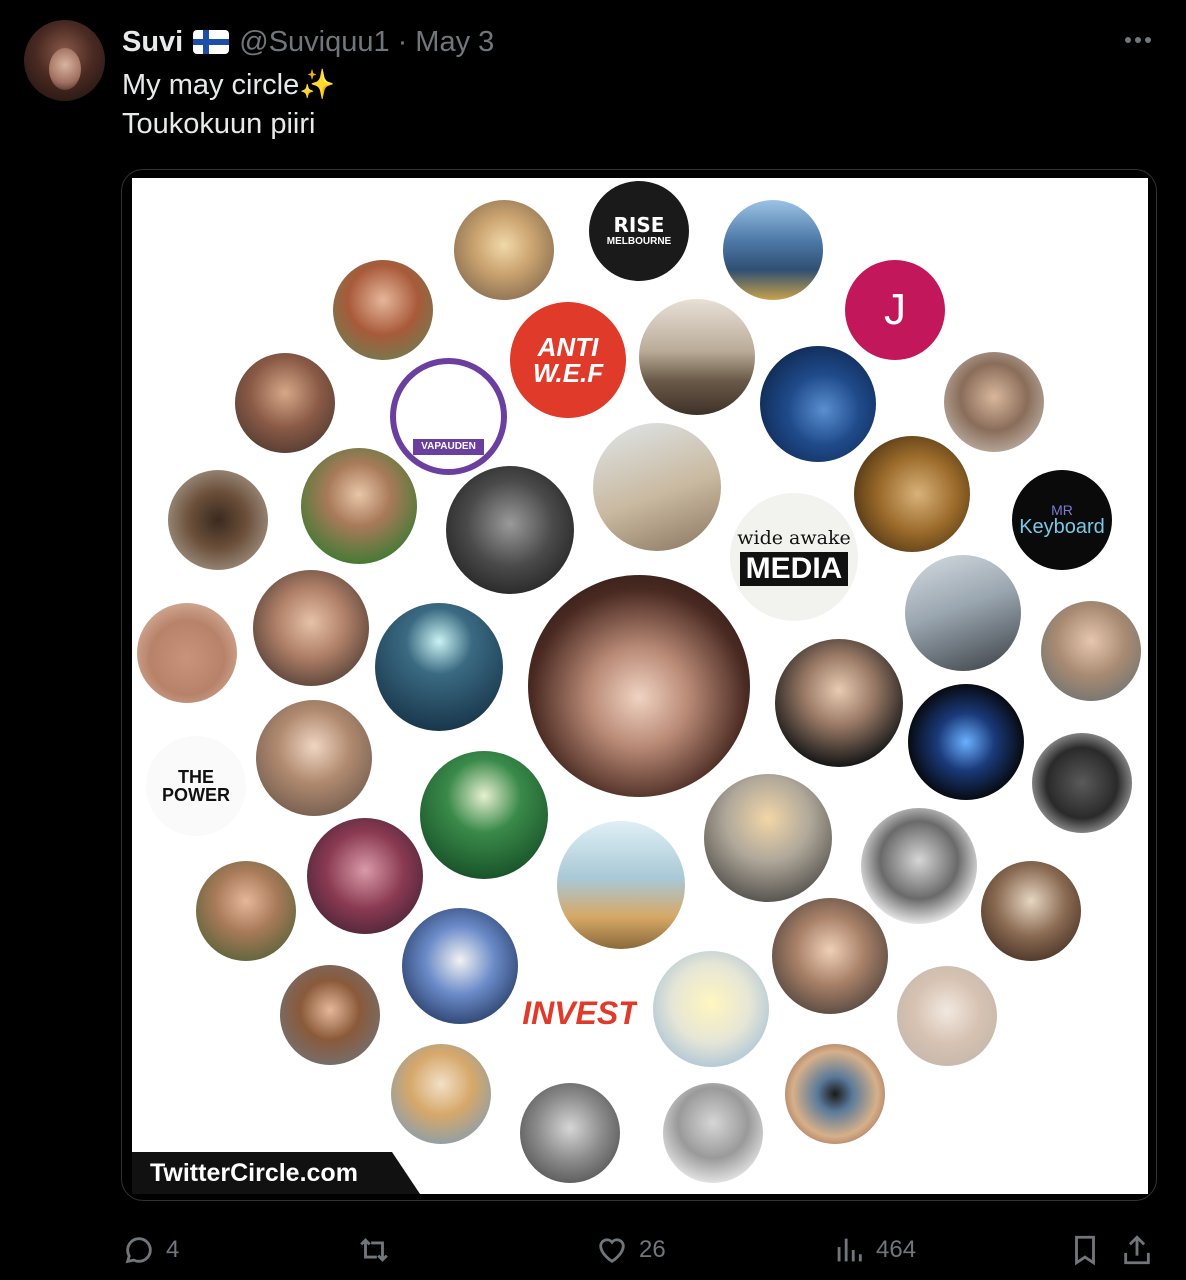  Describe the element at coordinates (276, 1173) in the screenshot. I see `watermark-label: TwitterCircle.com` at that location.